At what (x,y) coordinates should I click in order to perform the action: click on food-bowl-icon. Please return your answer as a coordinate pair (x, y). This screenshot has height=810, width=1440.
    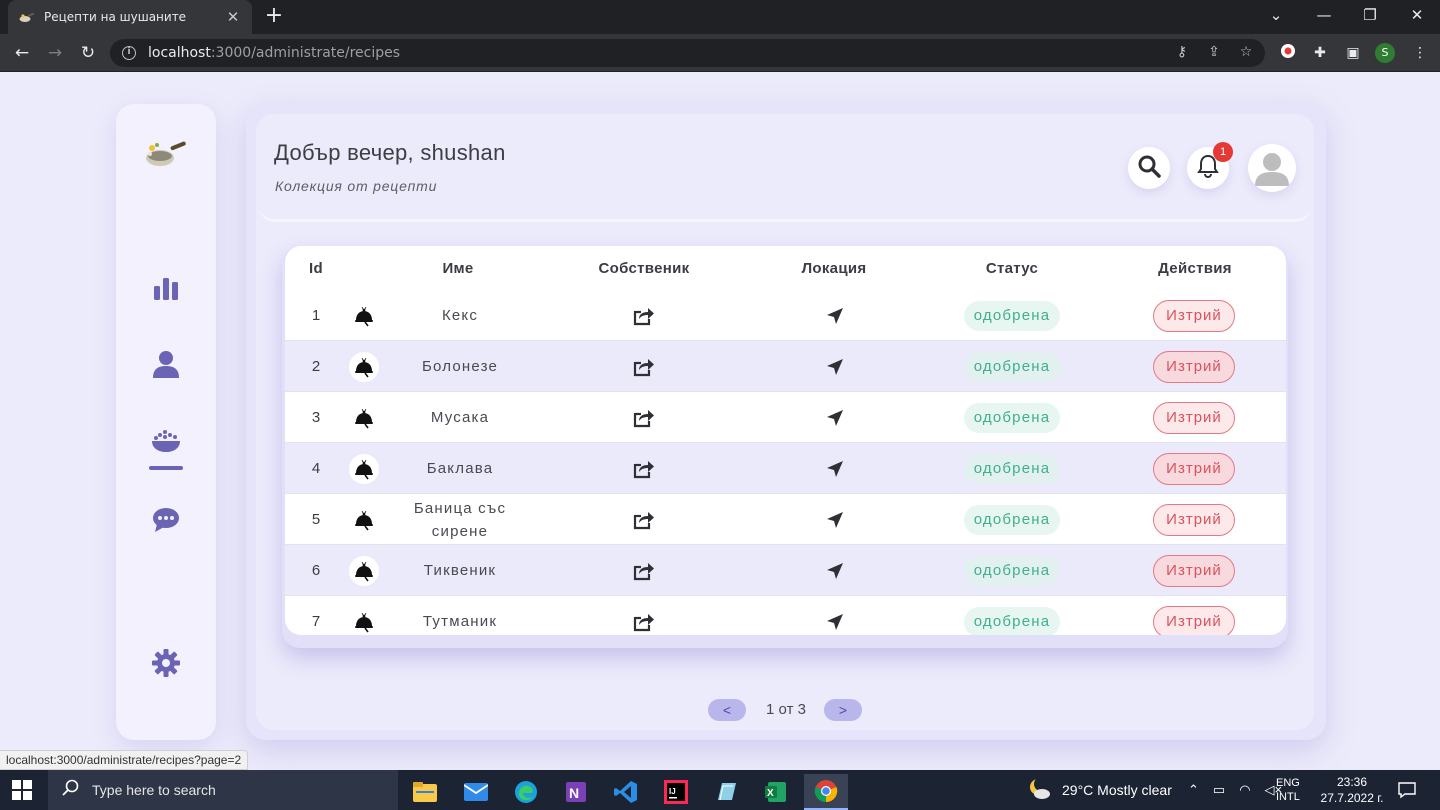
    Looking at the image, I should click on (166, 442).